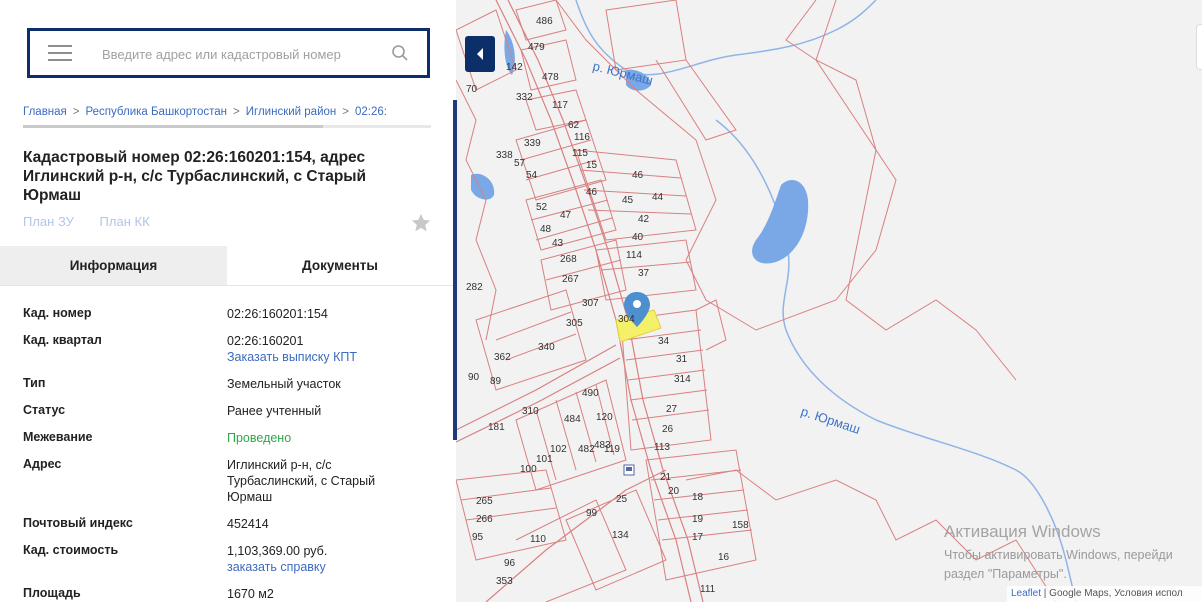  I want to click on parcel-number: 42, so click(644, 219).